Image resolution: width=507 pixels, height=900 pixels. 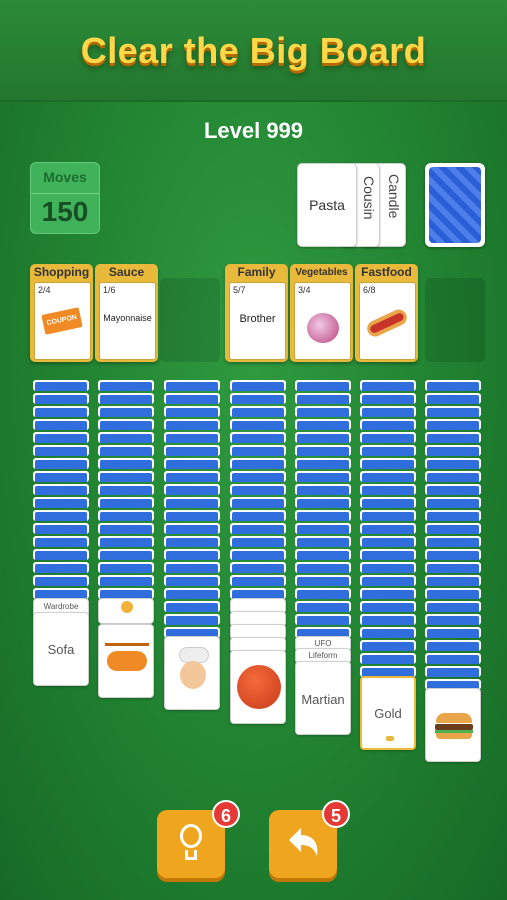 What do you see at coordinates (454, 718) in the screenshot?
I see `burger-icon` at bounding box center [454, 718].